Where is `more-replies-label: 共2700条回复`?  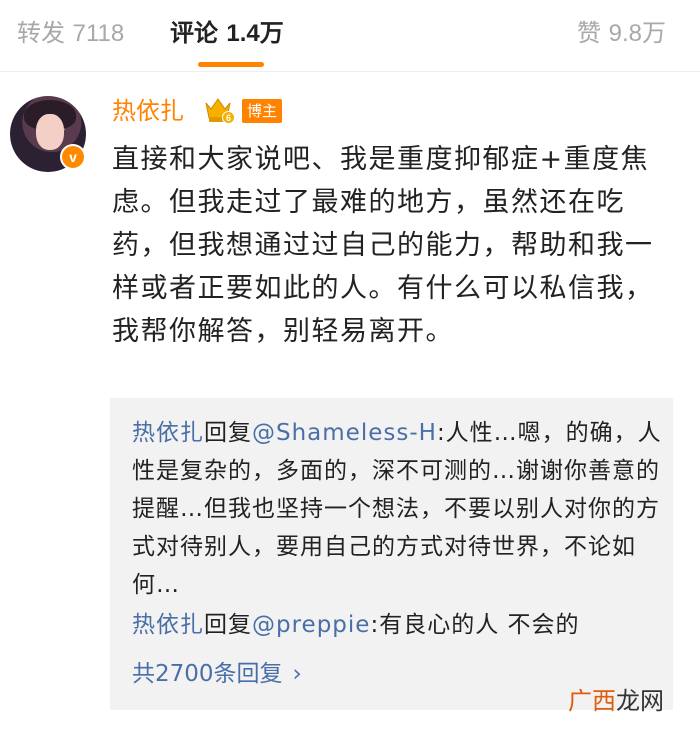 more-replies-label: 共2700条回复 is located at coordinates (207, 674).